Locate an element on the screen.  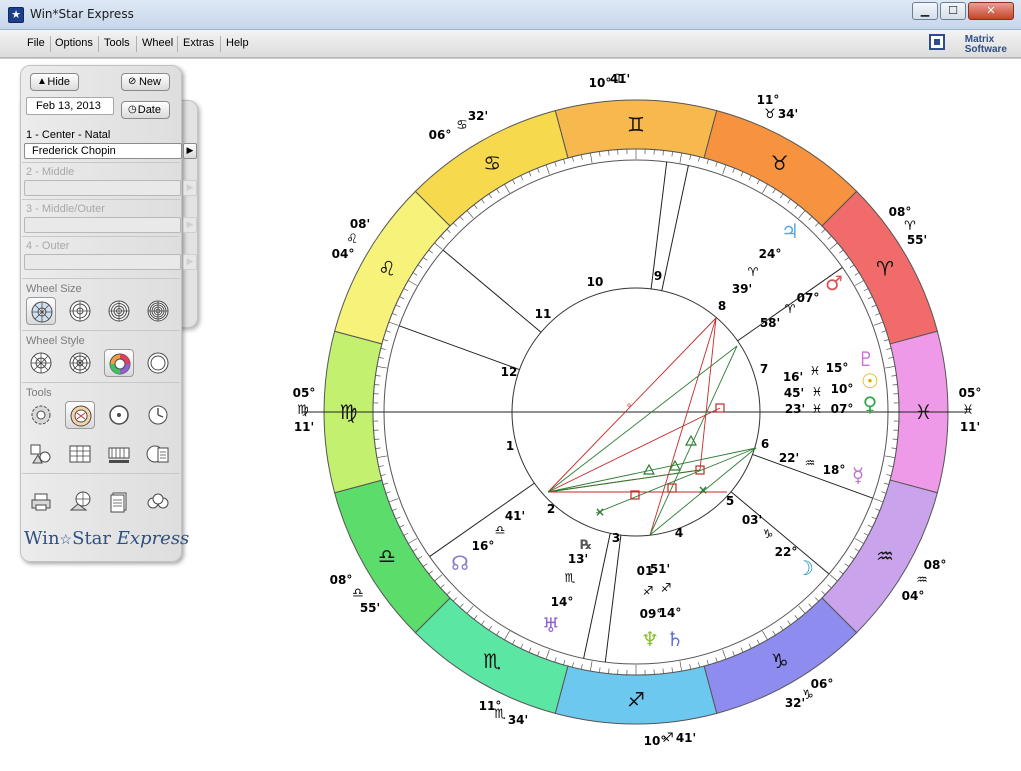
house-number: 11 is located at coordinates (543, 314).